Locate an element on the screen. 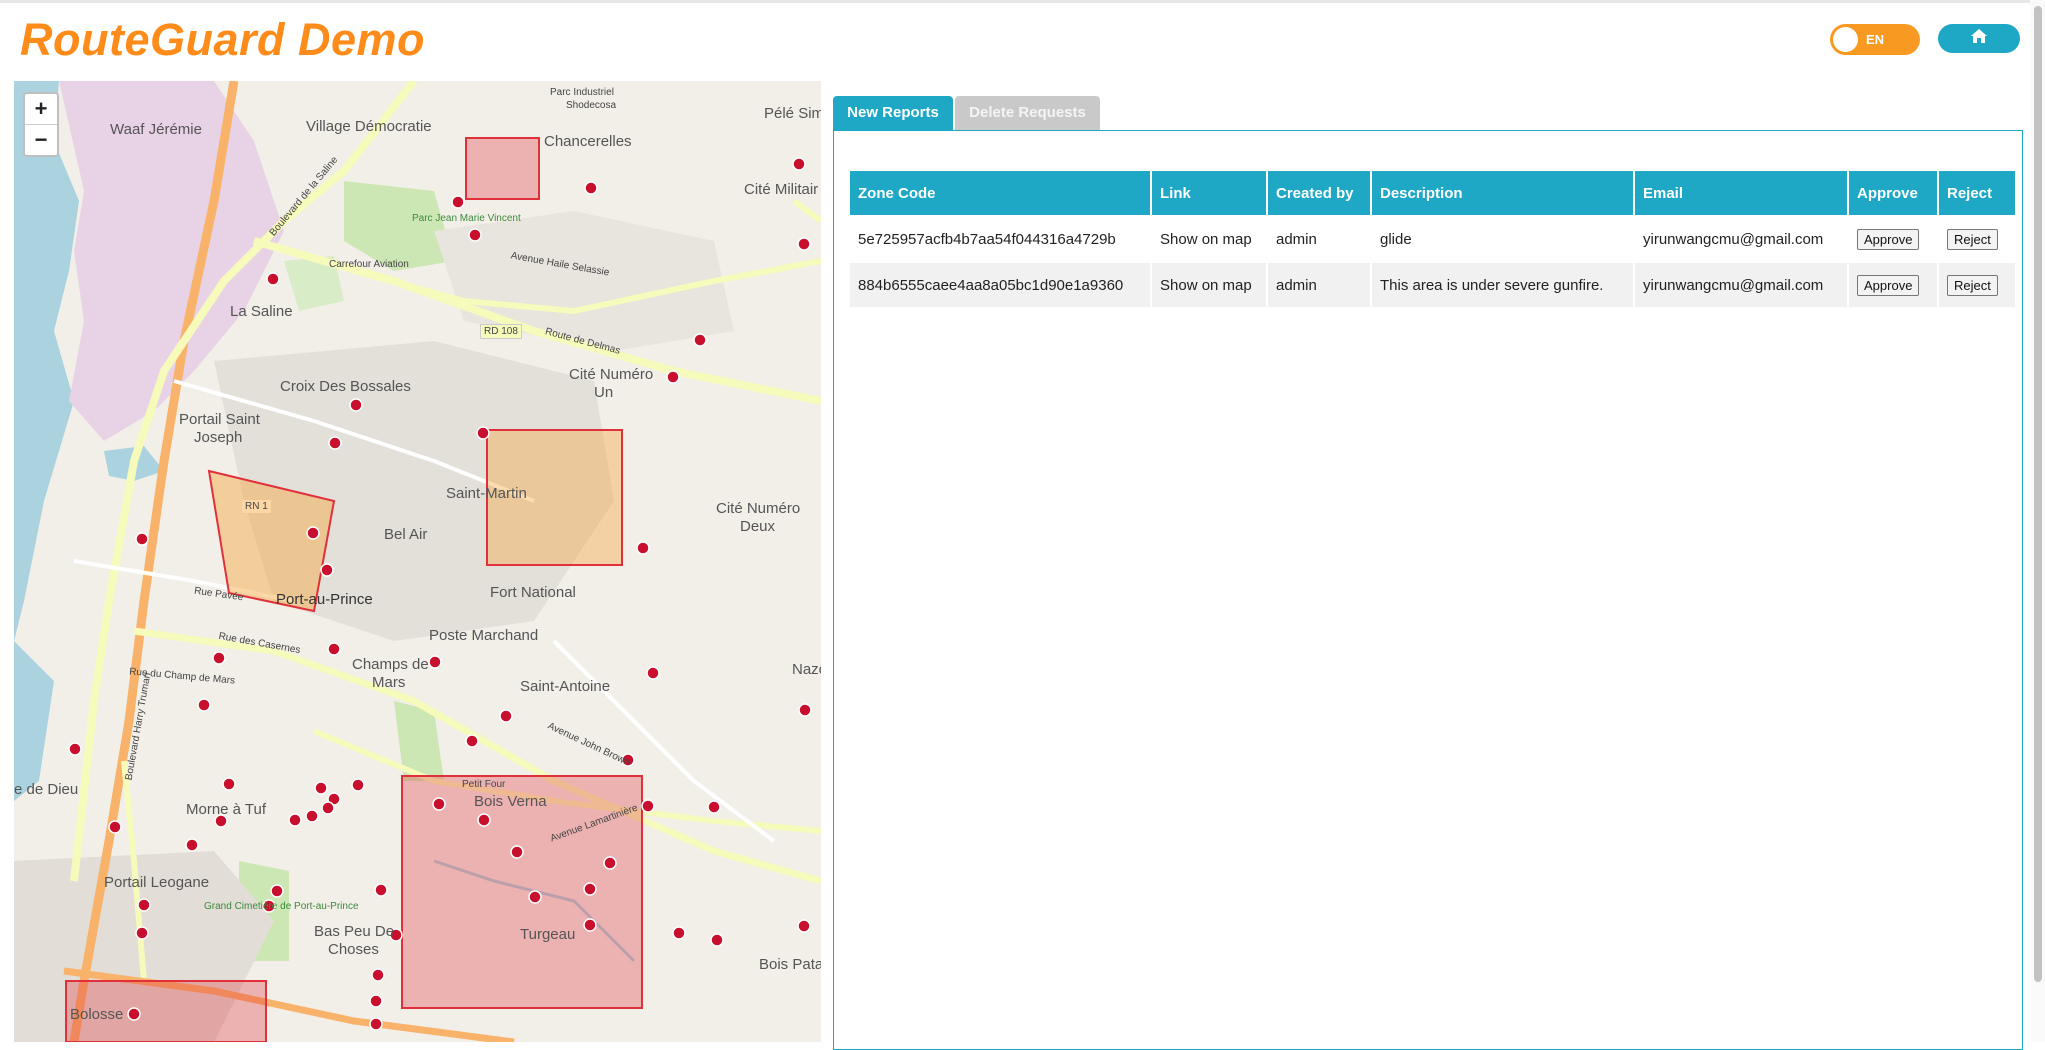  map-label: Croix Des Bossales is located at coordinates (345, 386).